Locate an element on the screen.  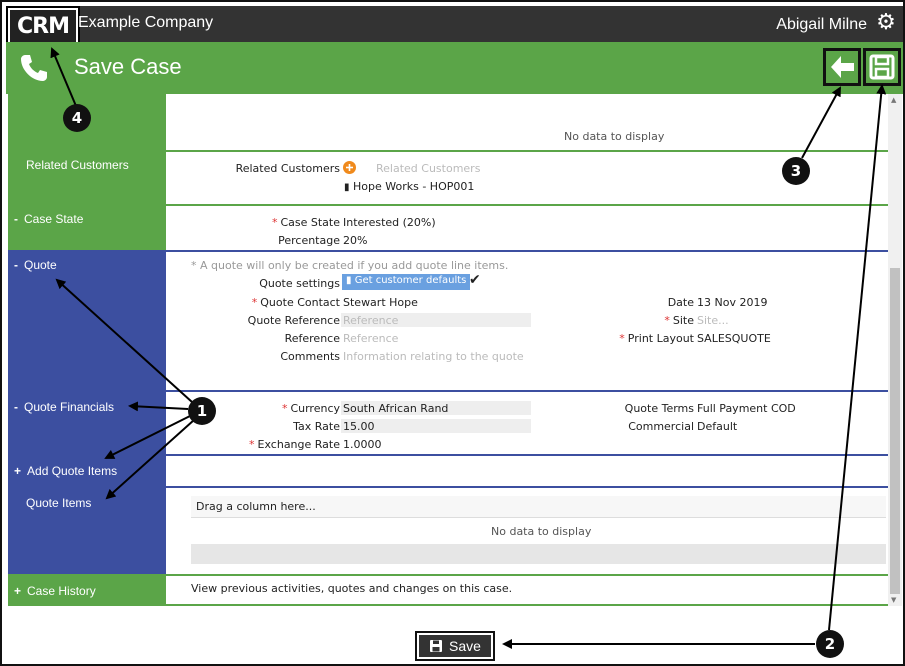
commercial-label: Commercial is located at coordinates (661, 426).